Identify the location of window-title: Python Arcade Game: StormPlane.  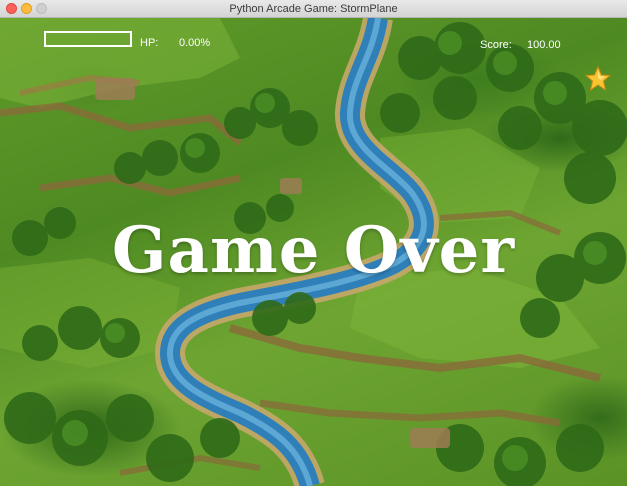
(313, 9).